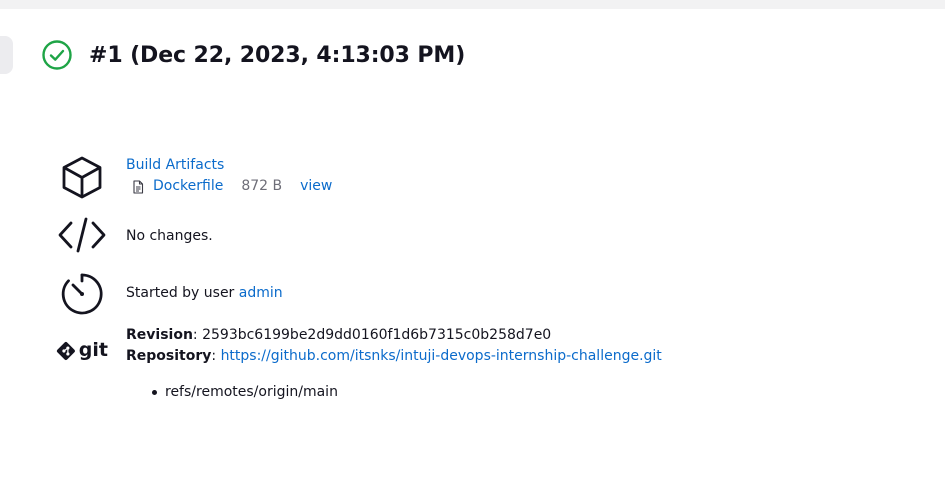 Image resolution: width=945 pixels, height=477 pixels. Describe the element at coordinates (154, 392) in the screenshot. I see `bullet-icon` at that location.